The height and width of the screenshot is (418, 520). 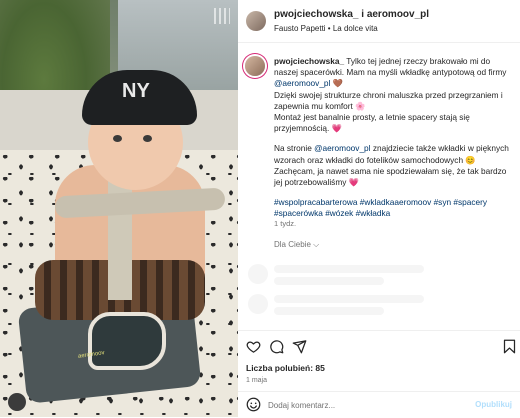 What do you see at coordinates (285, 368) in the screenshot?
I see `like-count: Liczba polubień: 85` at bounding box center [285, 368].